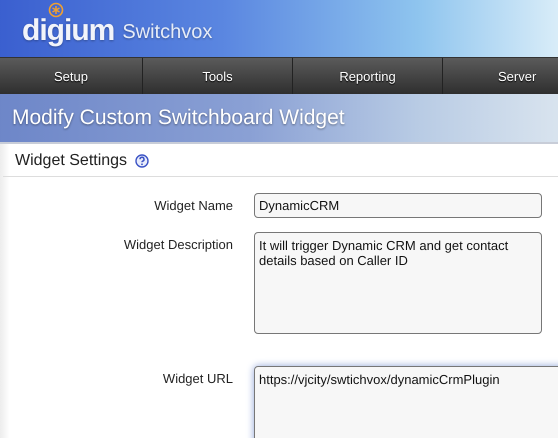  Describe the element at coordinates (142, 161) in the screenshot. I see `help-icon` at that location.